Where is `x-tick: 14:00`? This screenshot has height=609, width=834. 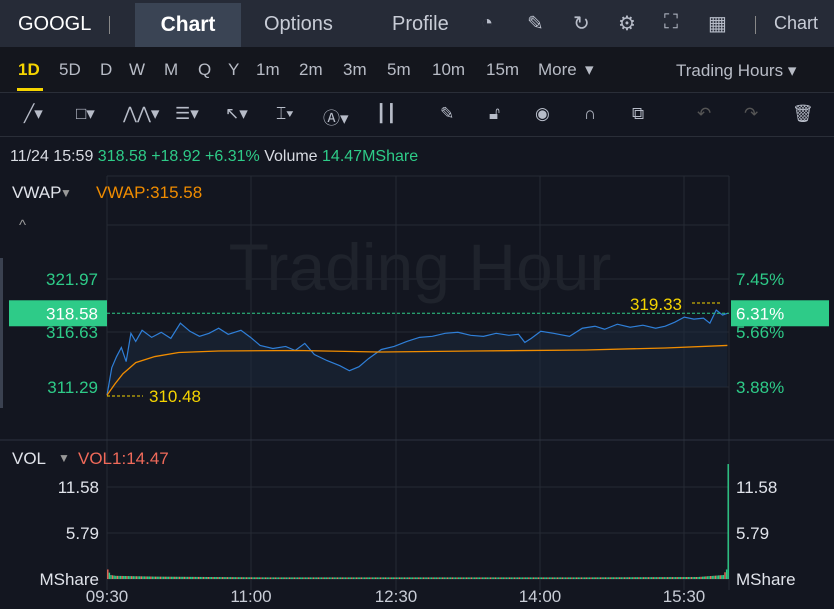
x-tick: 14:00 is located at coordinates (540, 596).